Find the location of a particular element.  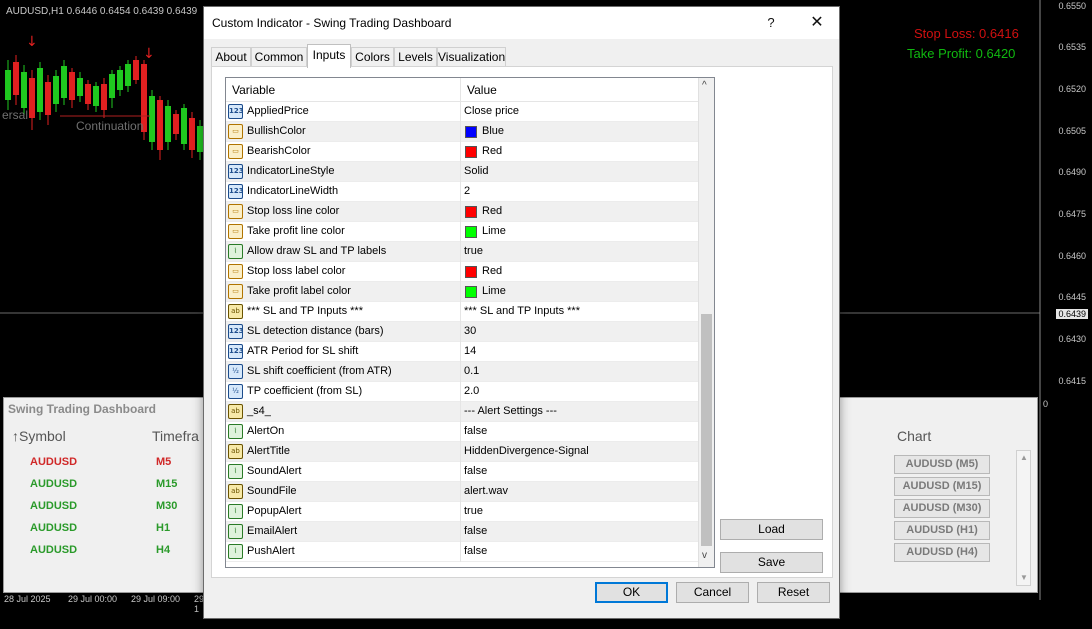

input-row: ⌇ PushAlert false is located at coordinates (462, 552).